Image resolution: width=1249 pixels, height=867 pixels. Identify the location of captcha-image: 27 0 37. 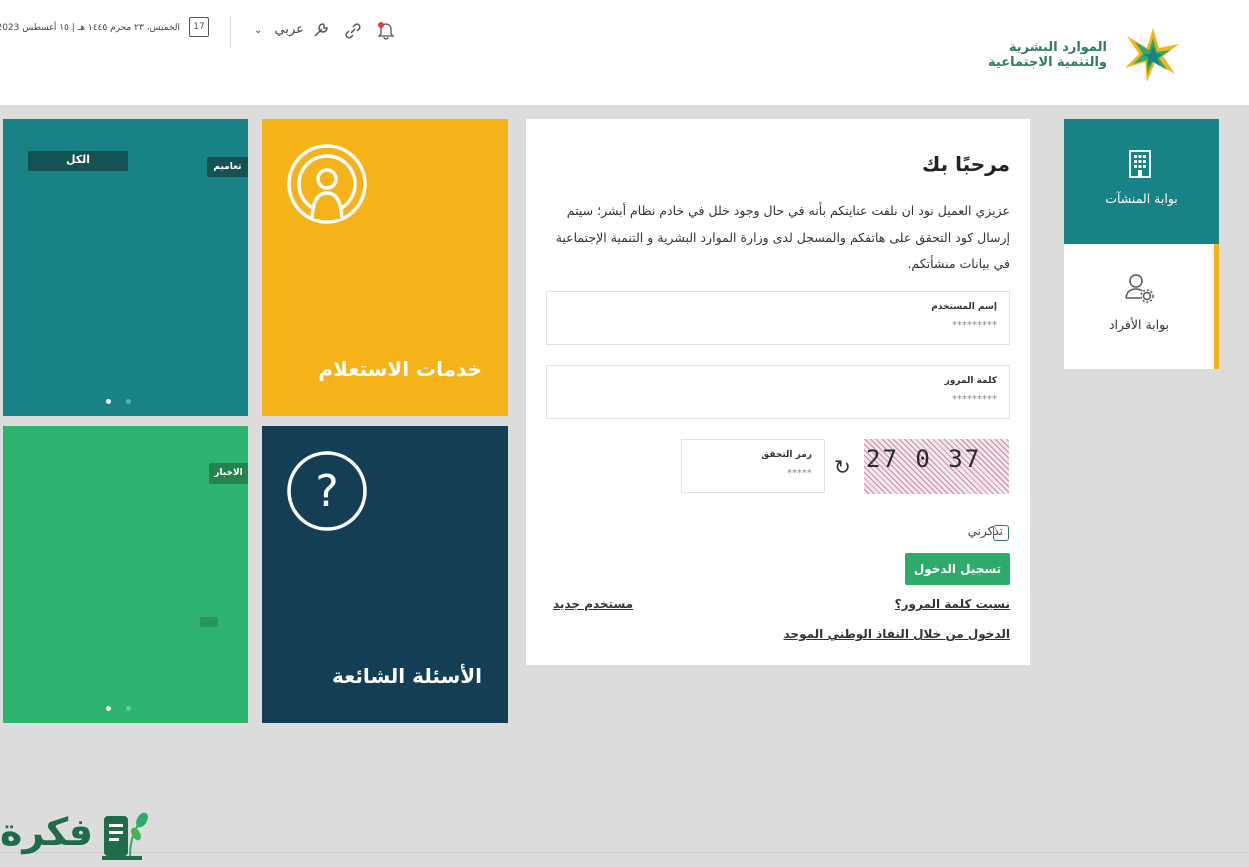
(936, 466).